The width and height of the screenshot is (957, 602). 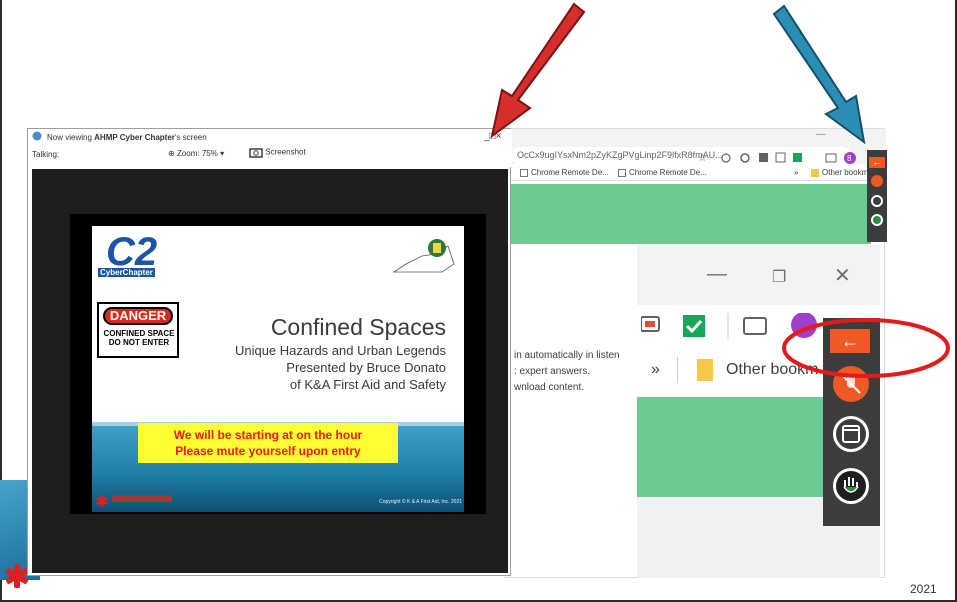 I want to click on mic-icon, so click(x=877, y=181).